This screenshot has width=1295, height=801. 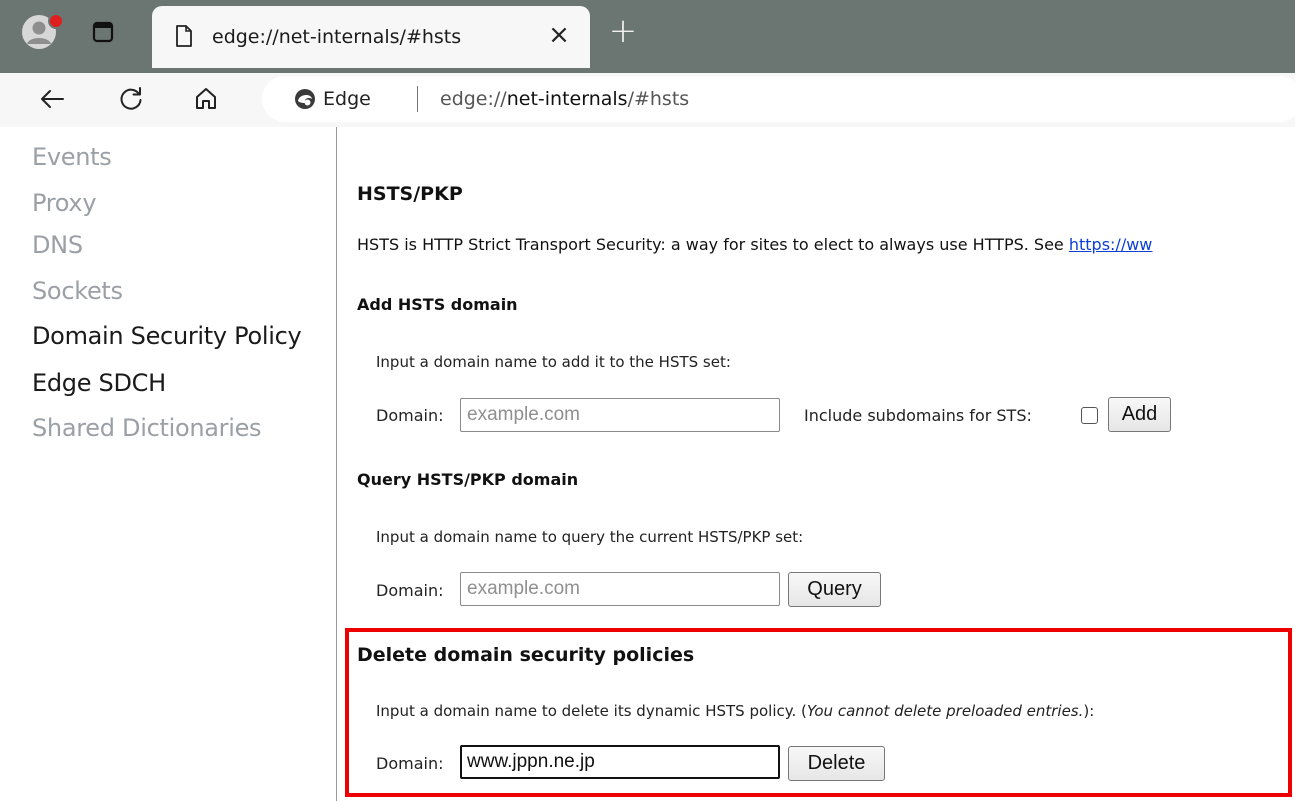 I want to click on hsts-info-link: https://ww, so click(x=1111, y=244).